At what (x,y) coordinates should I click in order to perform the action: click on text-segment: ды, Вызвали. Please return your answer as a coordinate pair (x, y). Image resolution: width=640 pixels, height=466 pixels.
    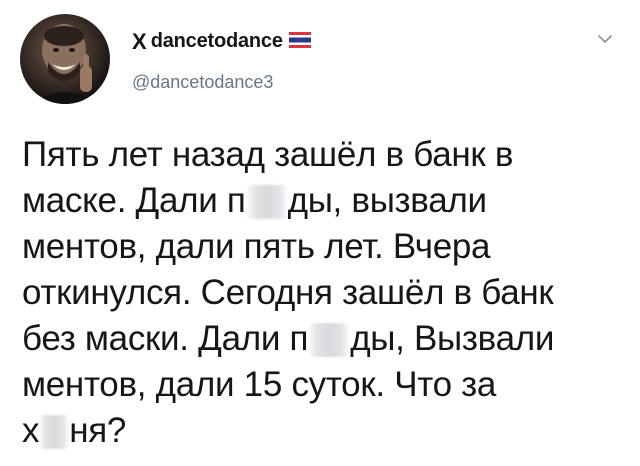
    Looking at the image, I should click on (452, 338).